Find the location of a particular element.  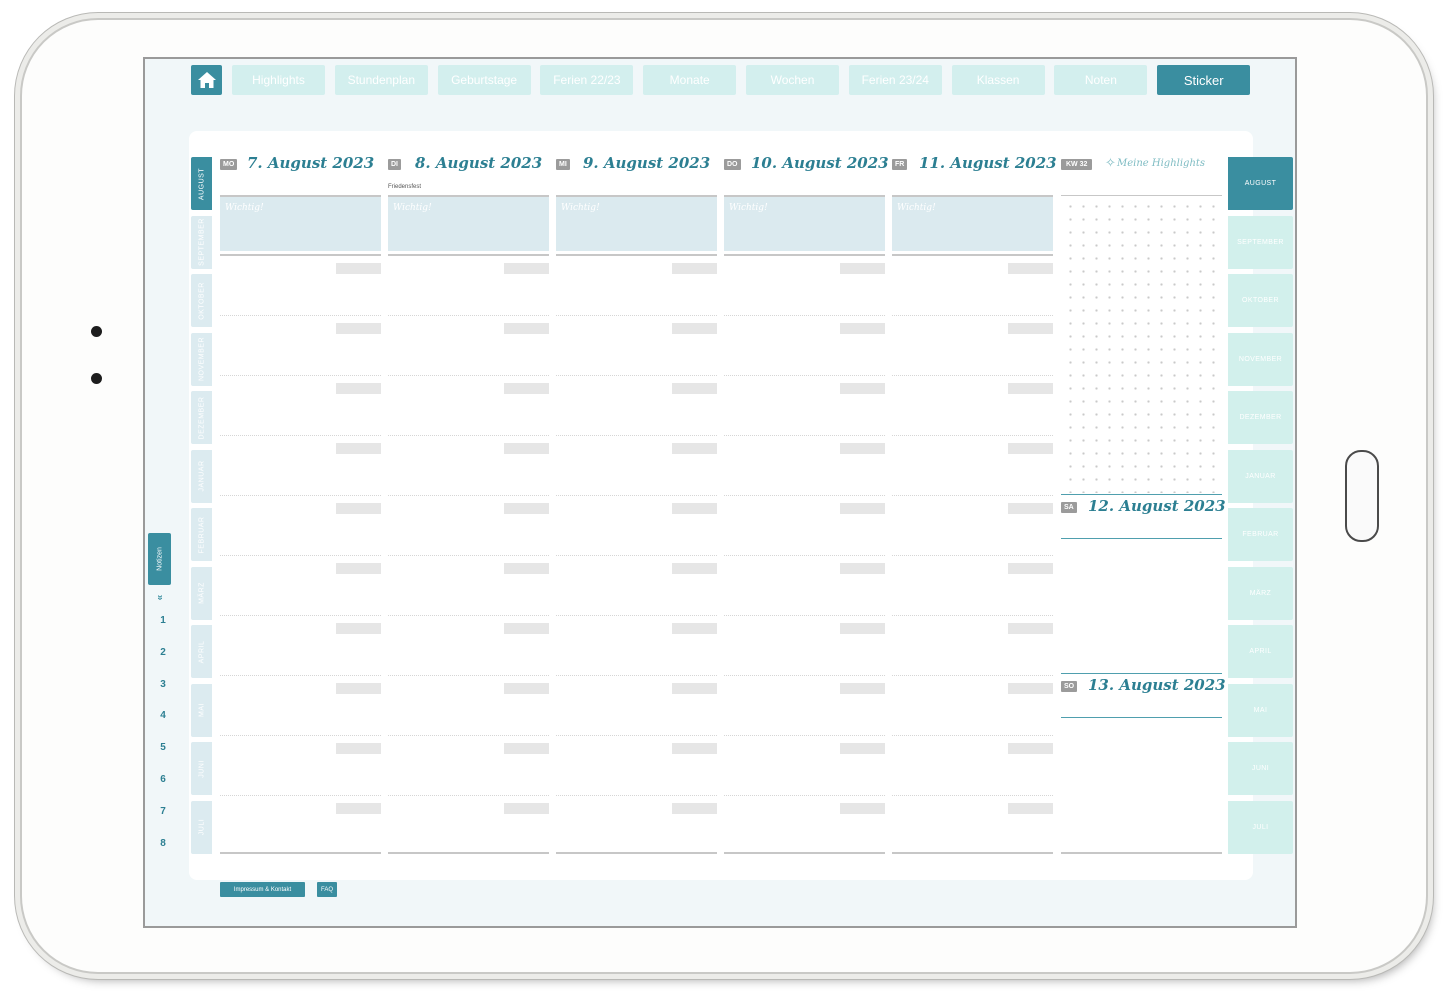

month-tab-right-11: JULI is located at coordinates (1260, 827).